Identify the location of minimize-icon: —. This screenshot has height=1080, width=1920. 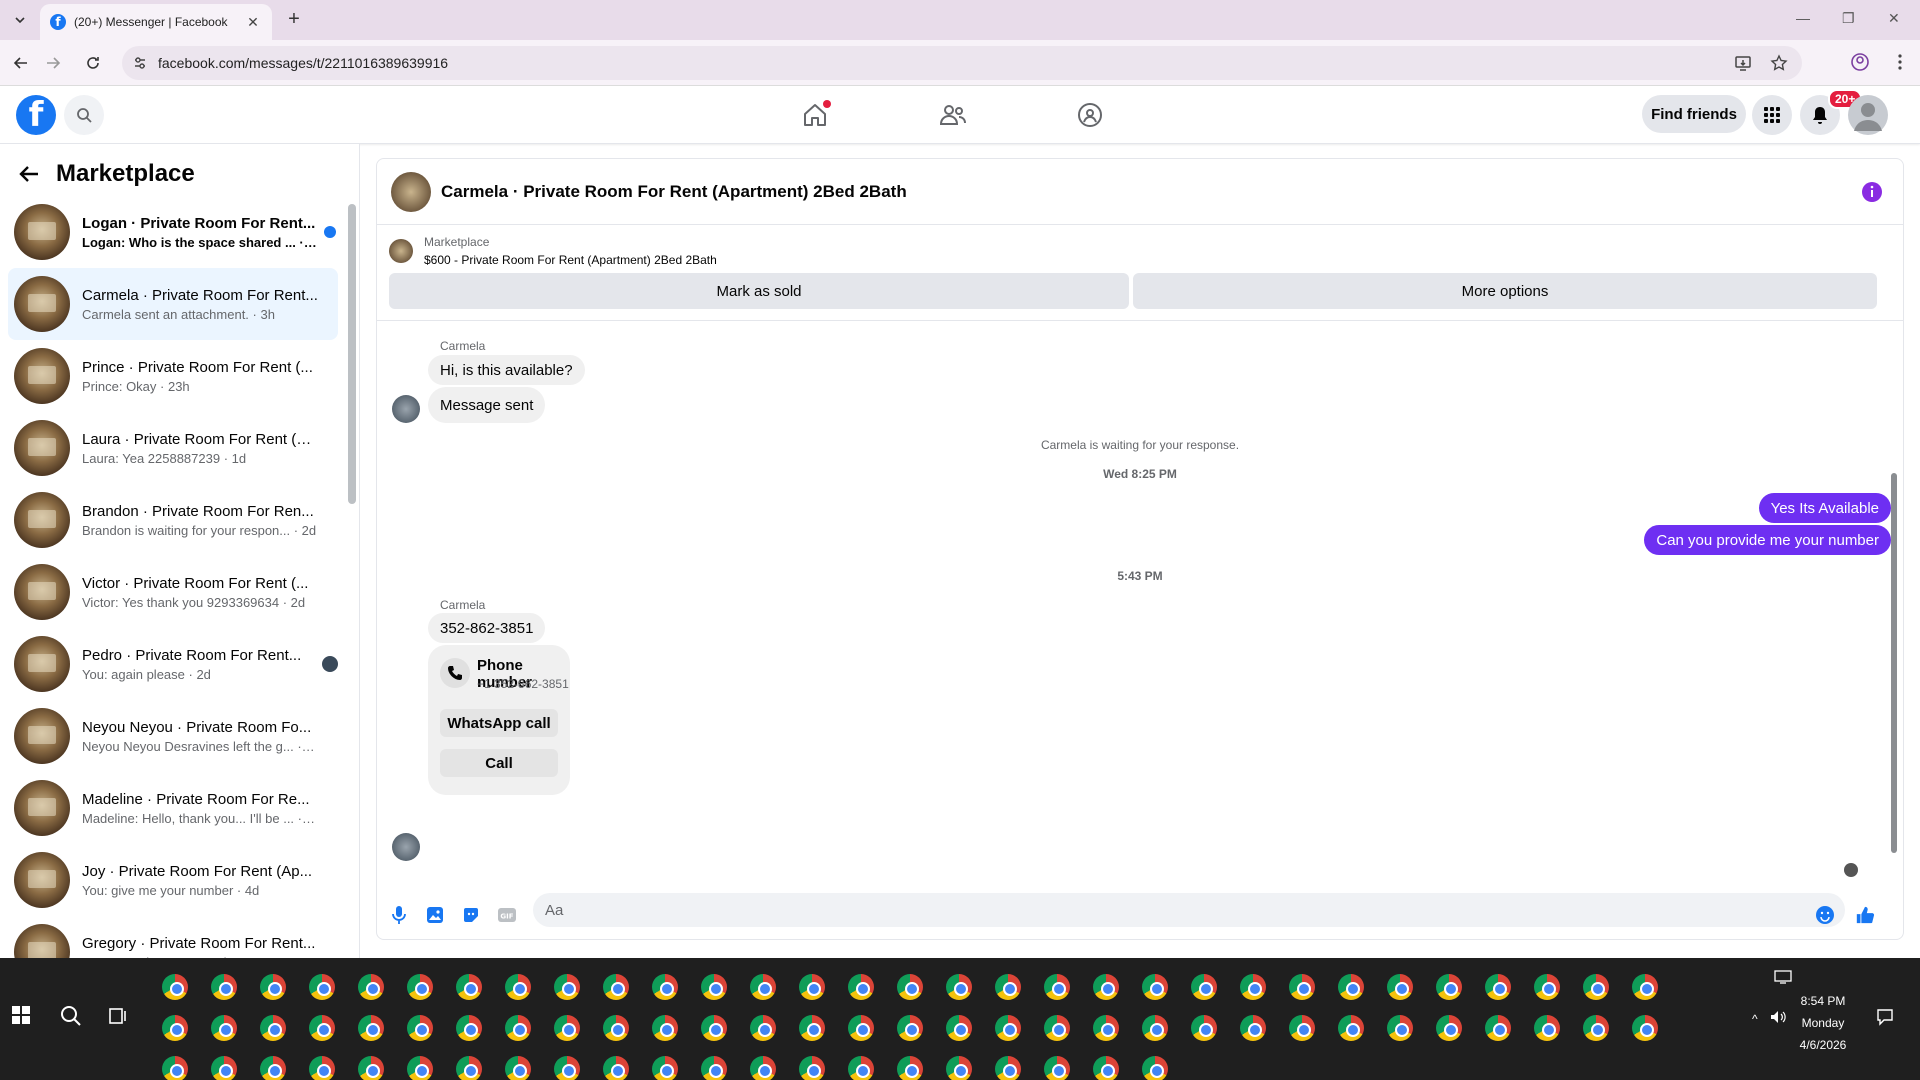
(1803, 18).